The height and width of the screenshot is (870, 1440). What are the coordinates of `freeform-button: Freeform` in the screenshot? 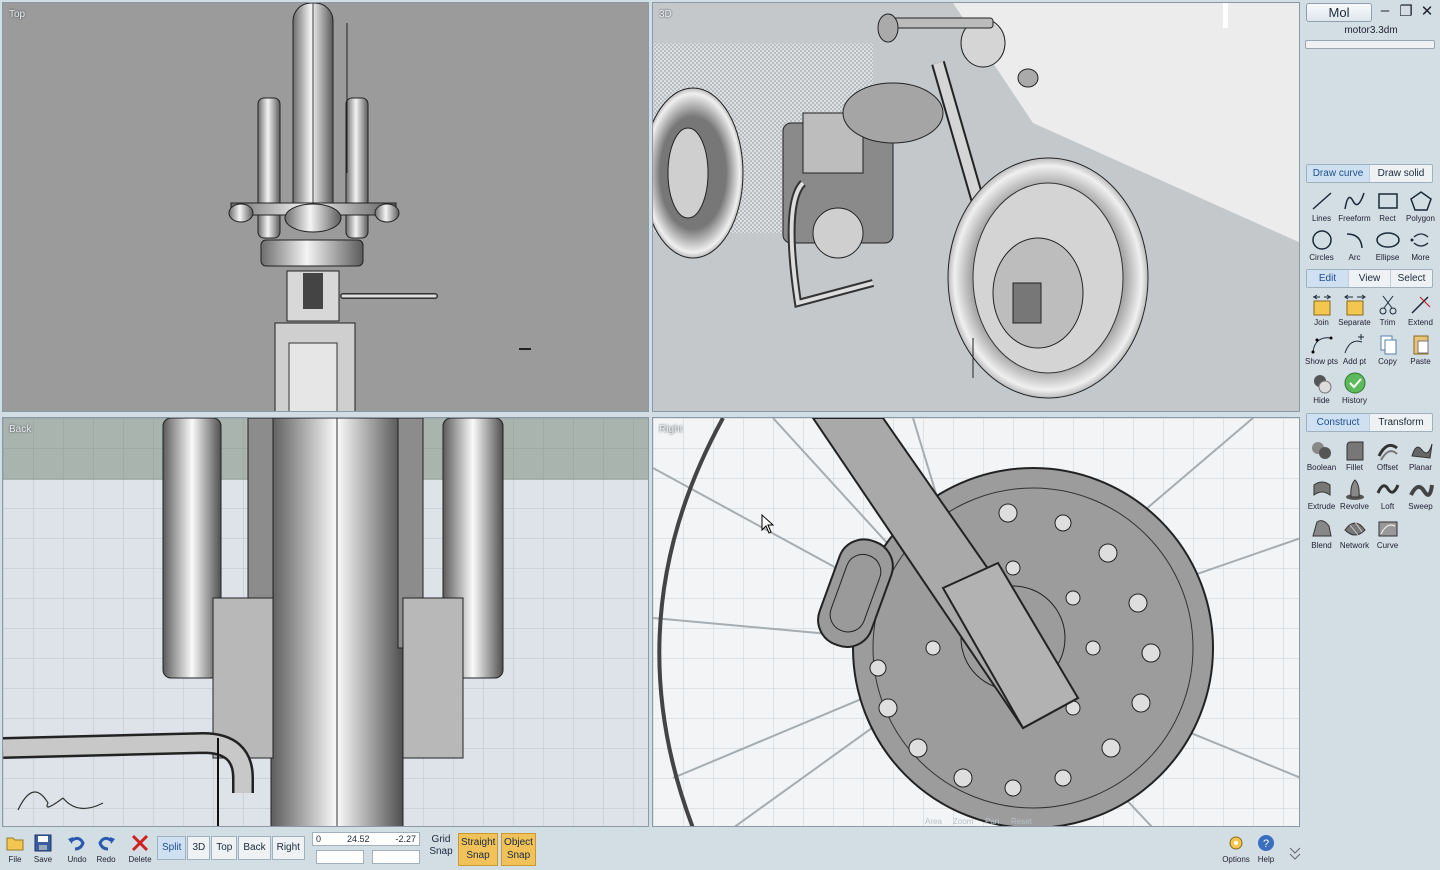 It's located at (1354, 206).